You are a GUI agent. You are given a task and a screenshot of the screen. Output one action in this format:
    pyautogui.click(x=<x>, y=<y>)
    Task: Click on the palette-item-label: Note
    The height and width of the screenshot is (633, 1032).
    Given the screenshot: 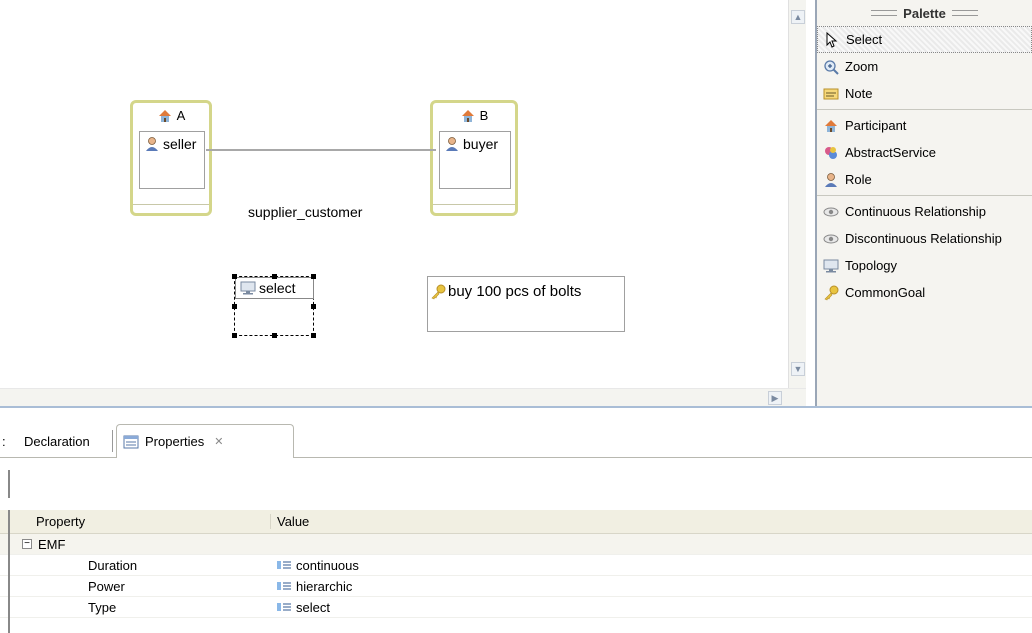 What is the action you would take?
    pyautogui.click(x=859, y=93)
    